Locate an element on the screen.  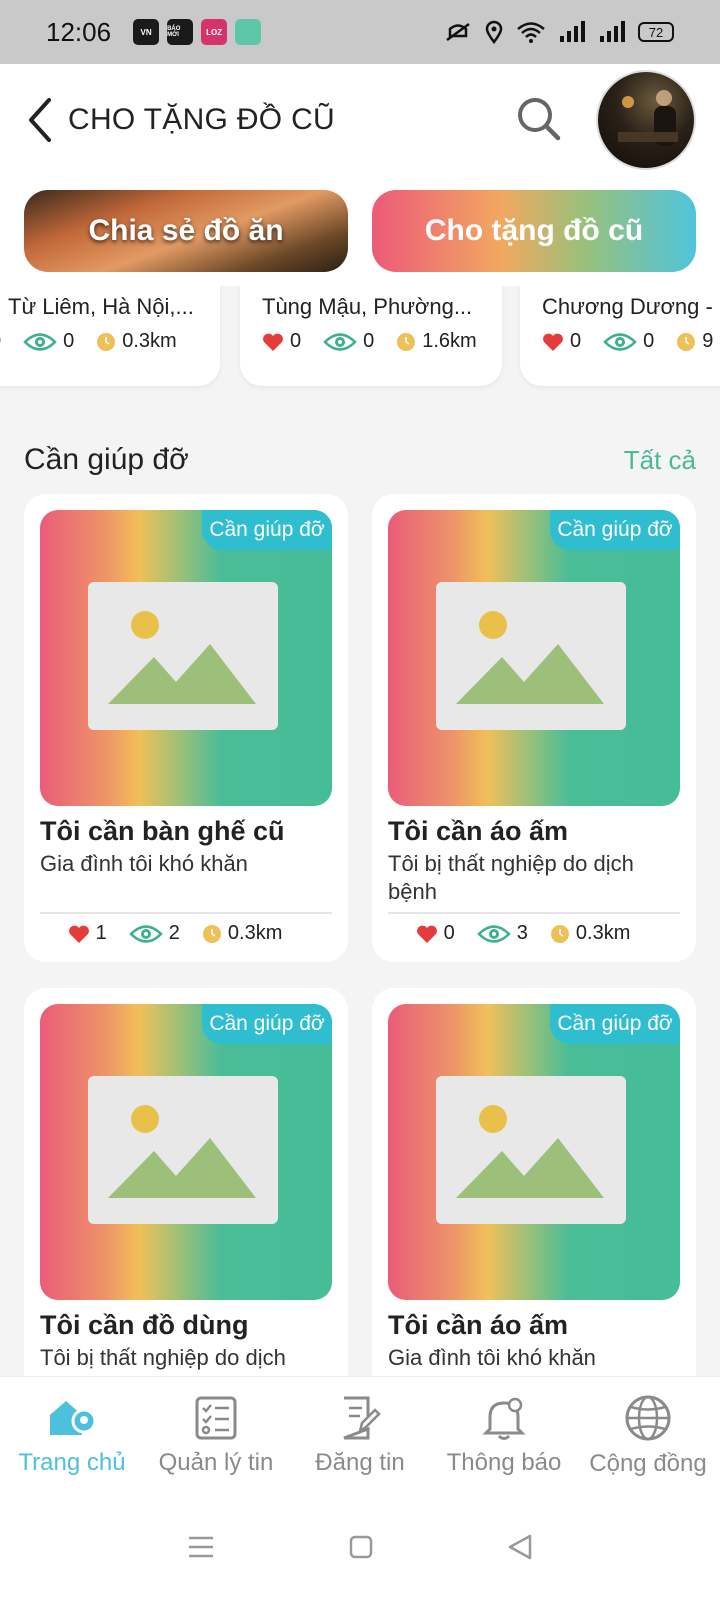
search-button is located at coordinates (539, 119).